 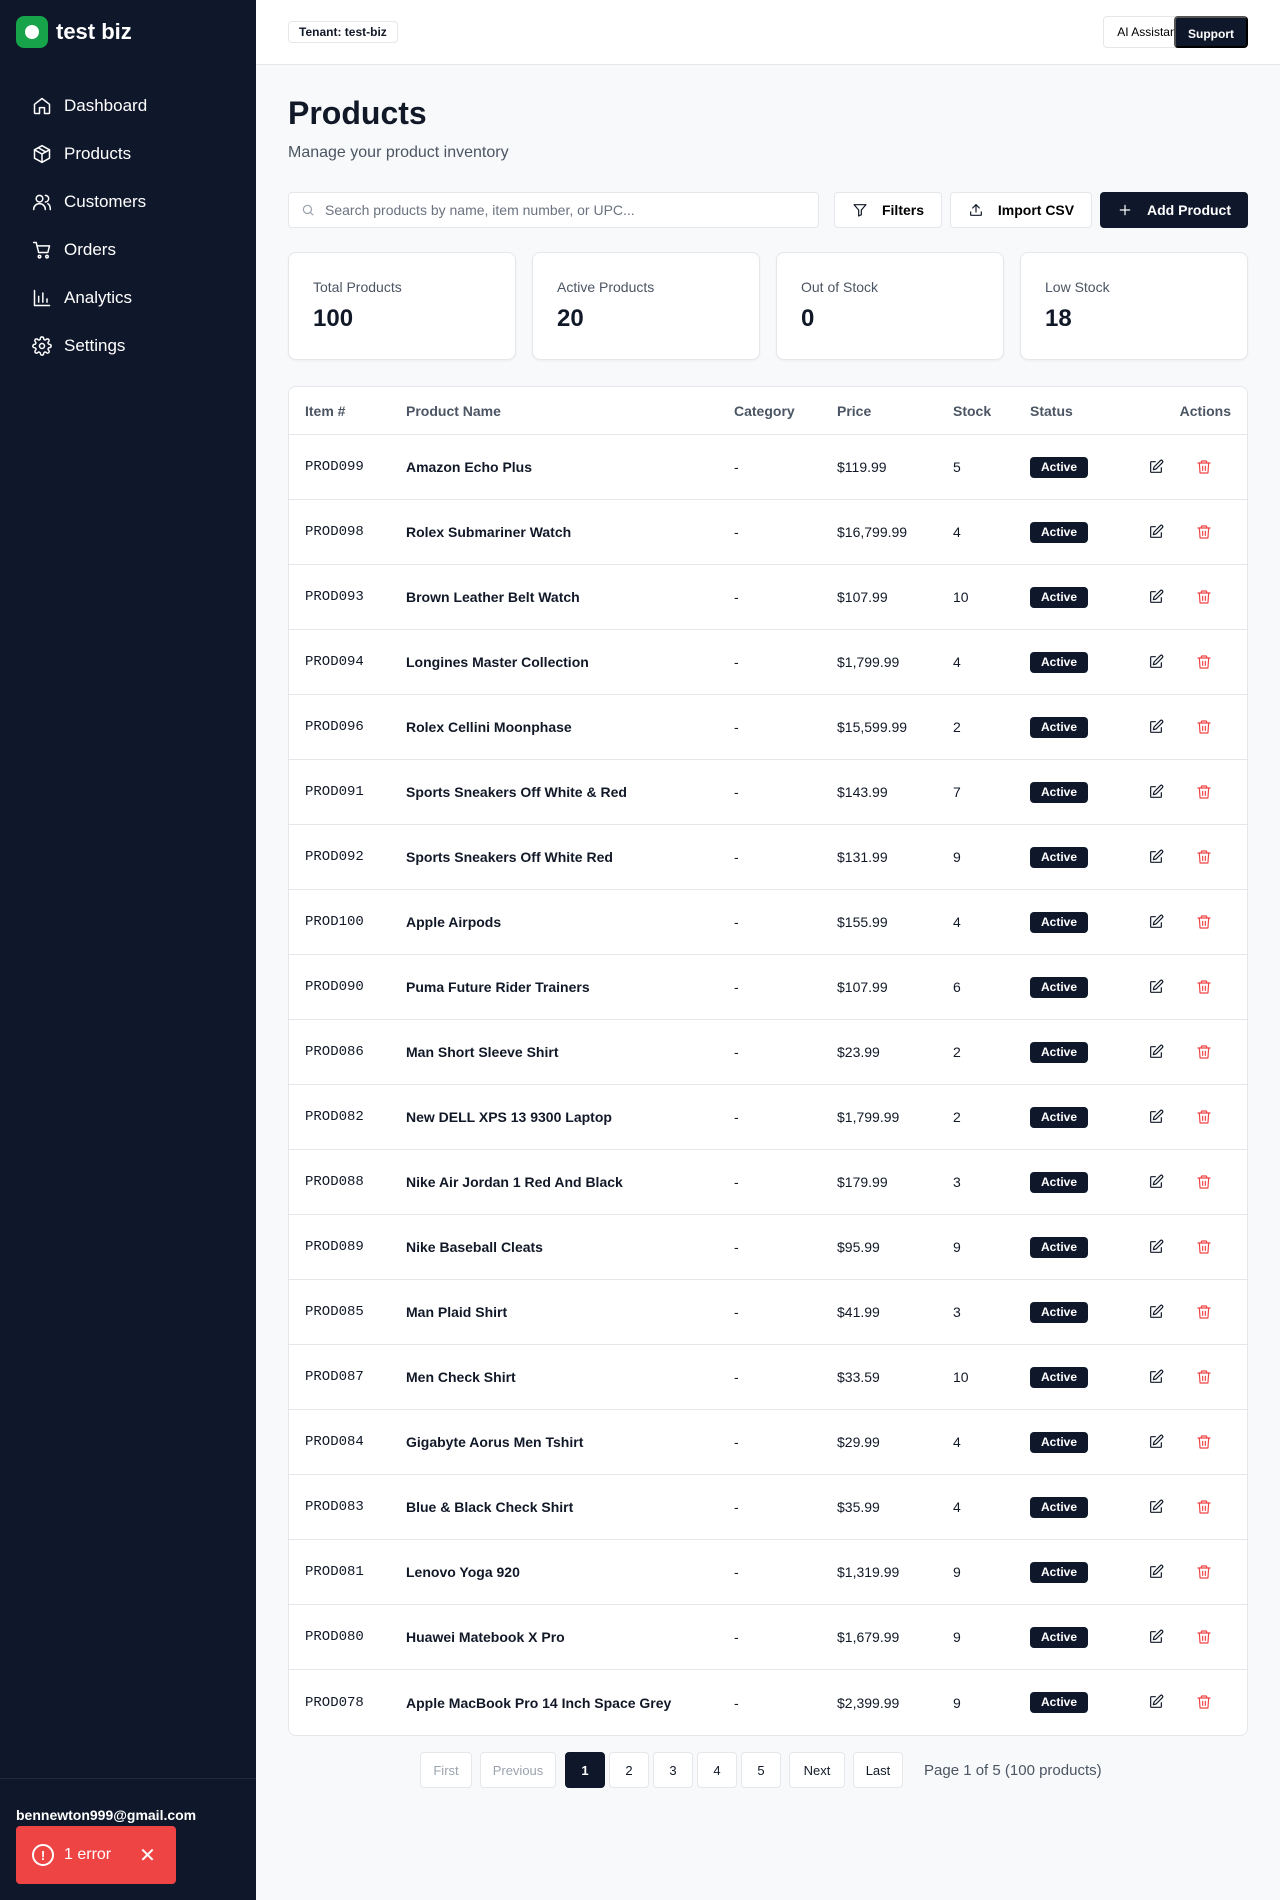 I want to click on sidebar-item-settings: Settings, so click(x=128, y=346).